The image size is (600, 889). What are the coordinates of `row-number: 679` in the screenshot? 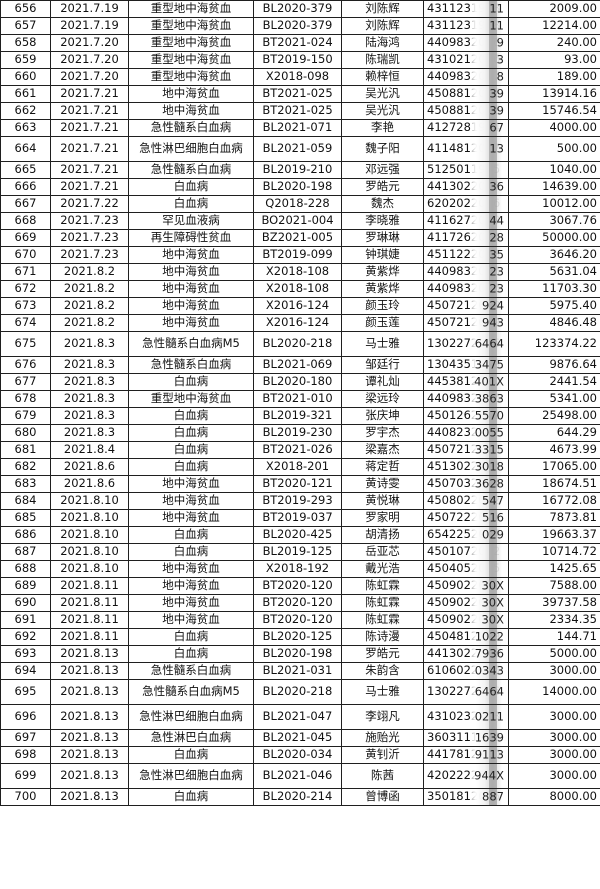 It's located at (25, 416).